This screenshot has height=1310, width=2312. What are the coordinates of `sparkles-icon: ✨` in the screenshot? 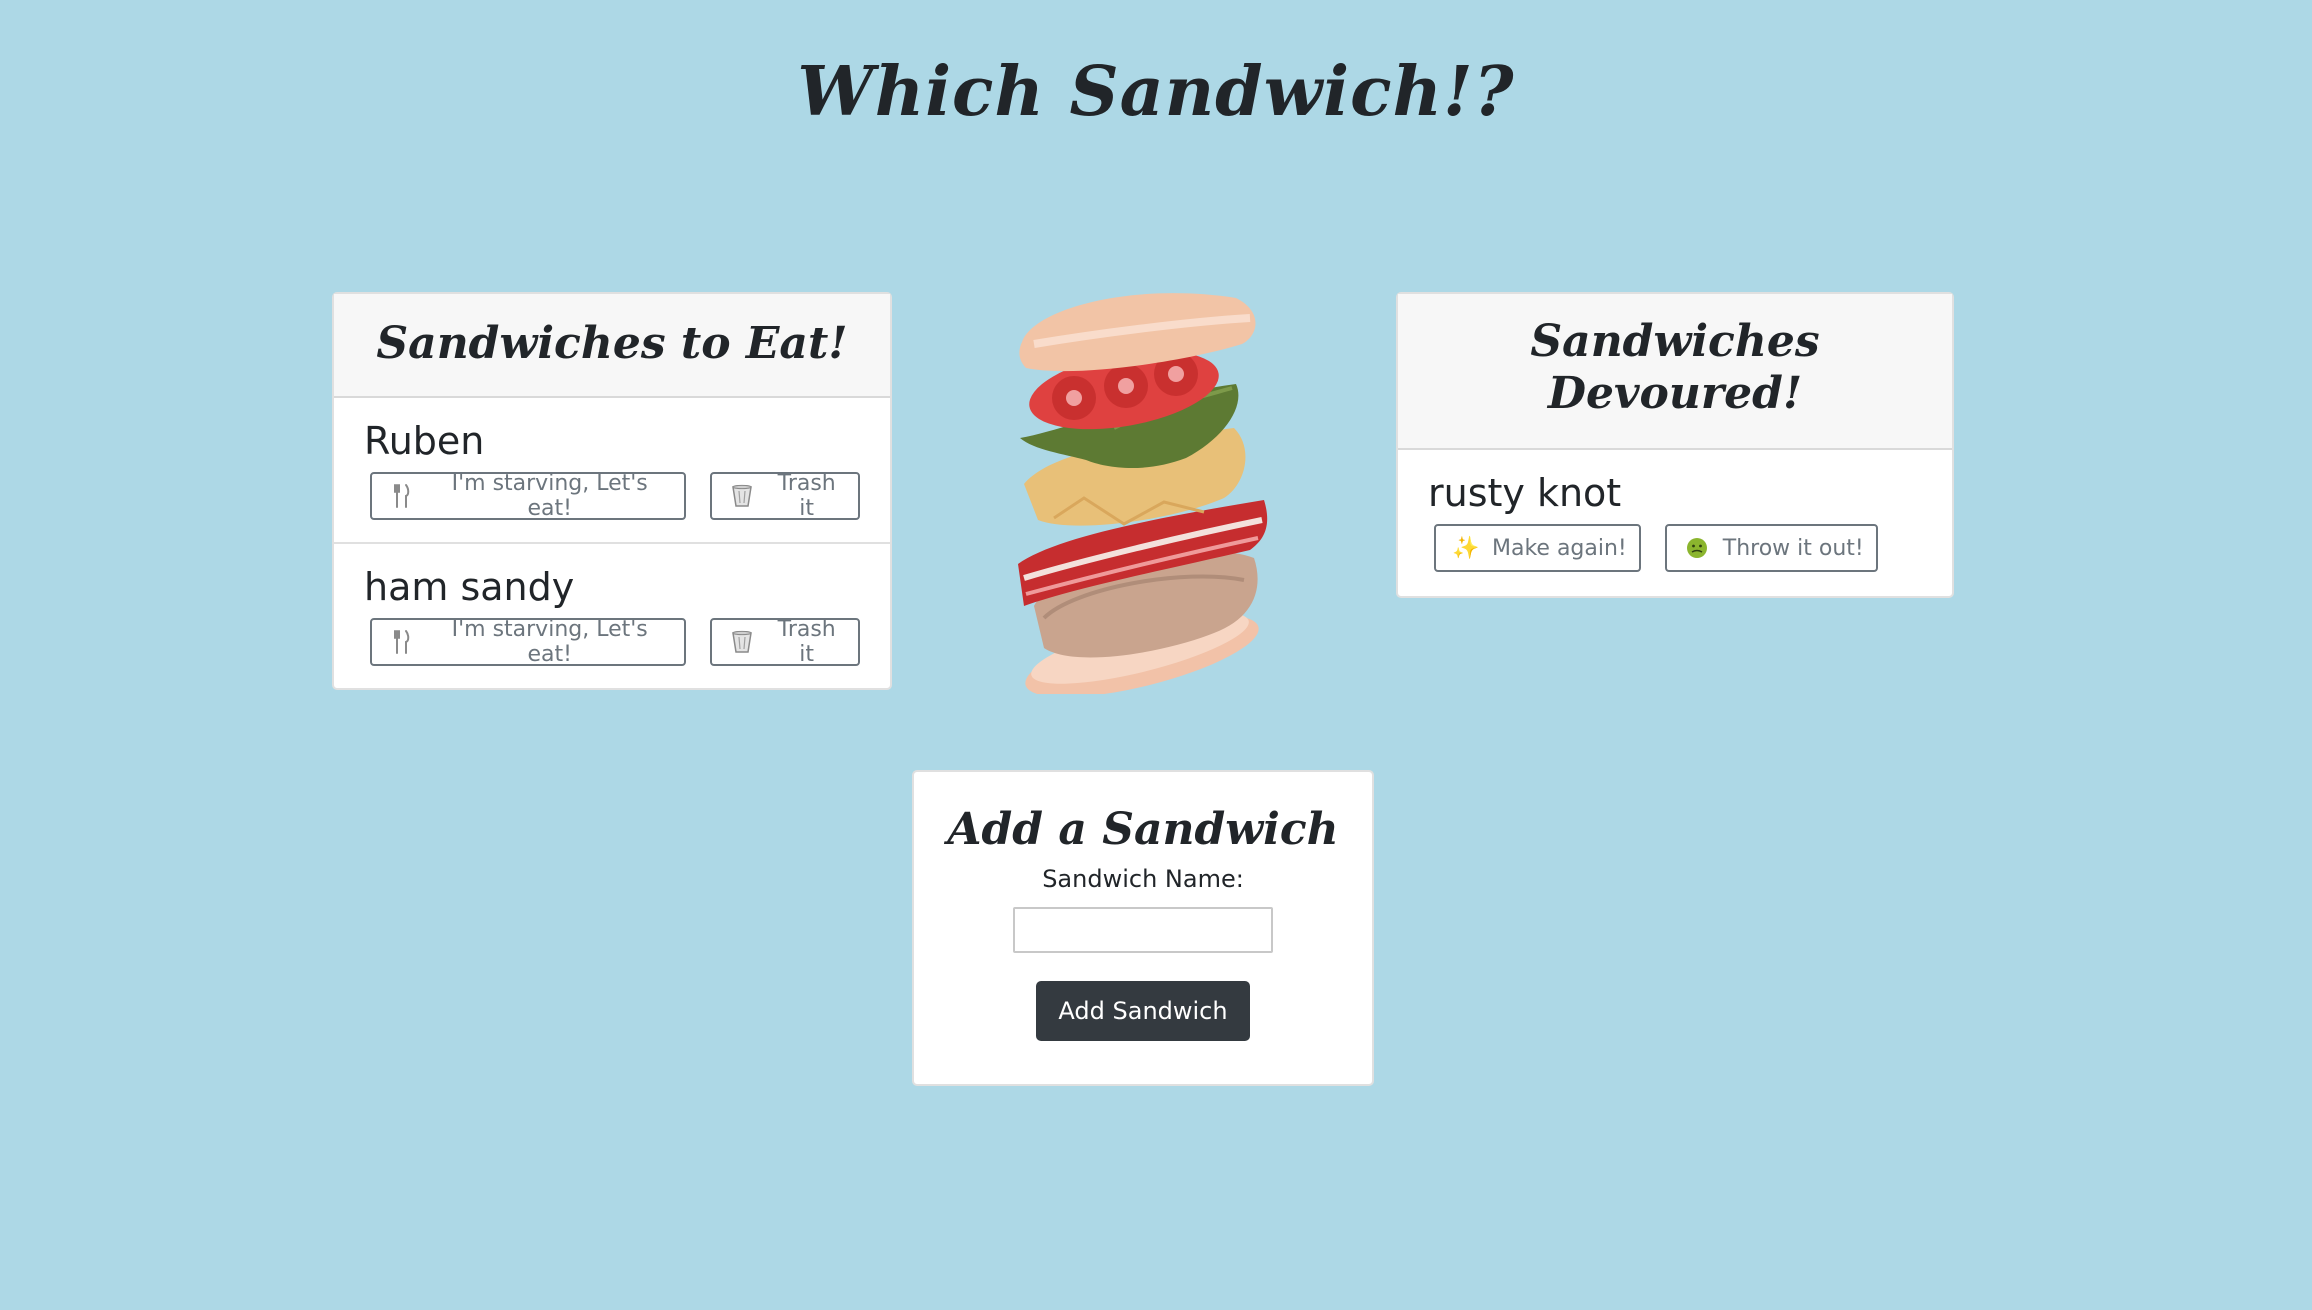 It's located at (1466, 548).